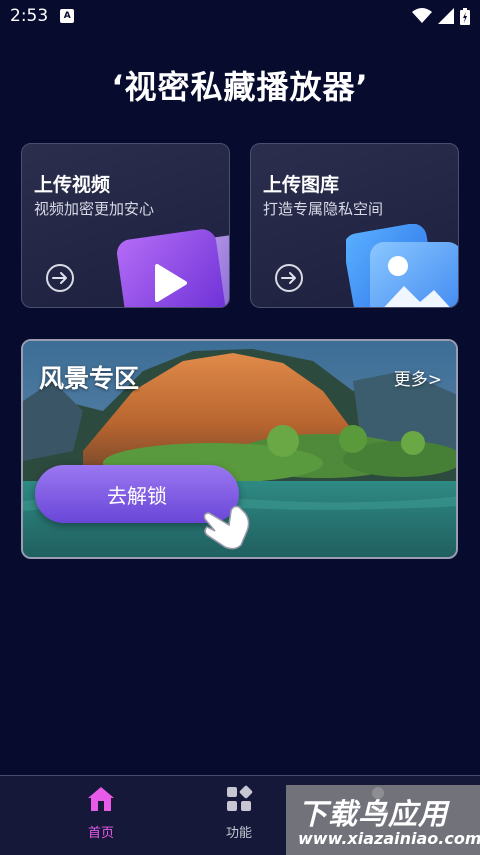 This screenshot has height=855, width=480. What do you see at coordinates (29, 16) in the screenshot?
I see `status-time: 2:53` at bounding box center [29, 16].